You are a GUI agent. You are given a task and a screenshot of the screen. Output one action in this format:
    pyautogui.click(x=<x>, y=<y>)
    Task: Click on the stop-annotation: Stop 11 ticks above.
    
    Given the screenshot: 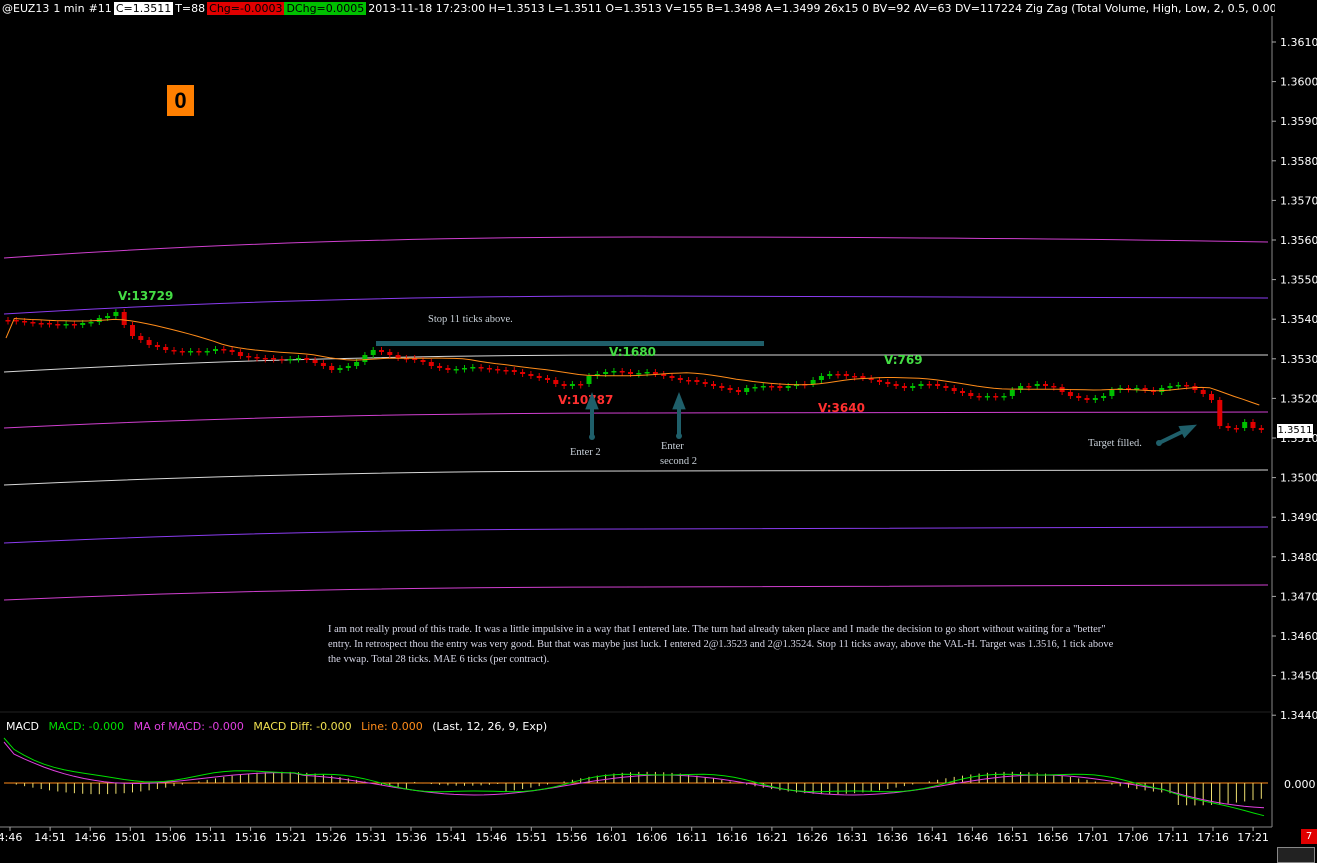 What is the action you would take?
    pyautogui.click(x=470, y=319)
    